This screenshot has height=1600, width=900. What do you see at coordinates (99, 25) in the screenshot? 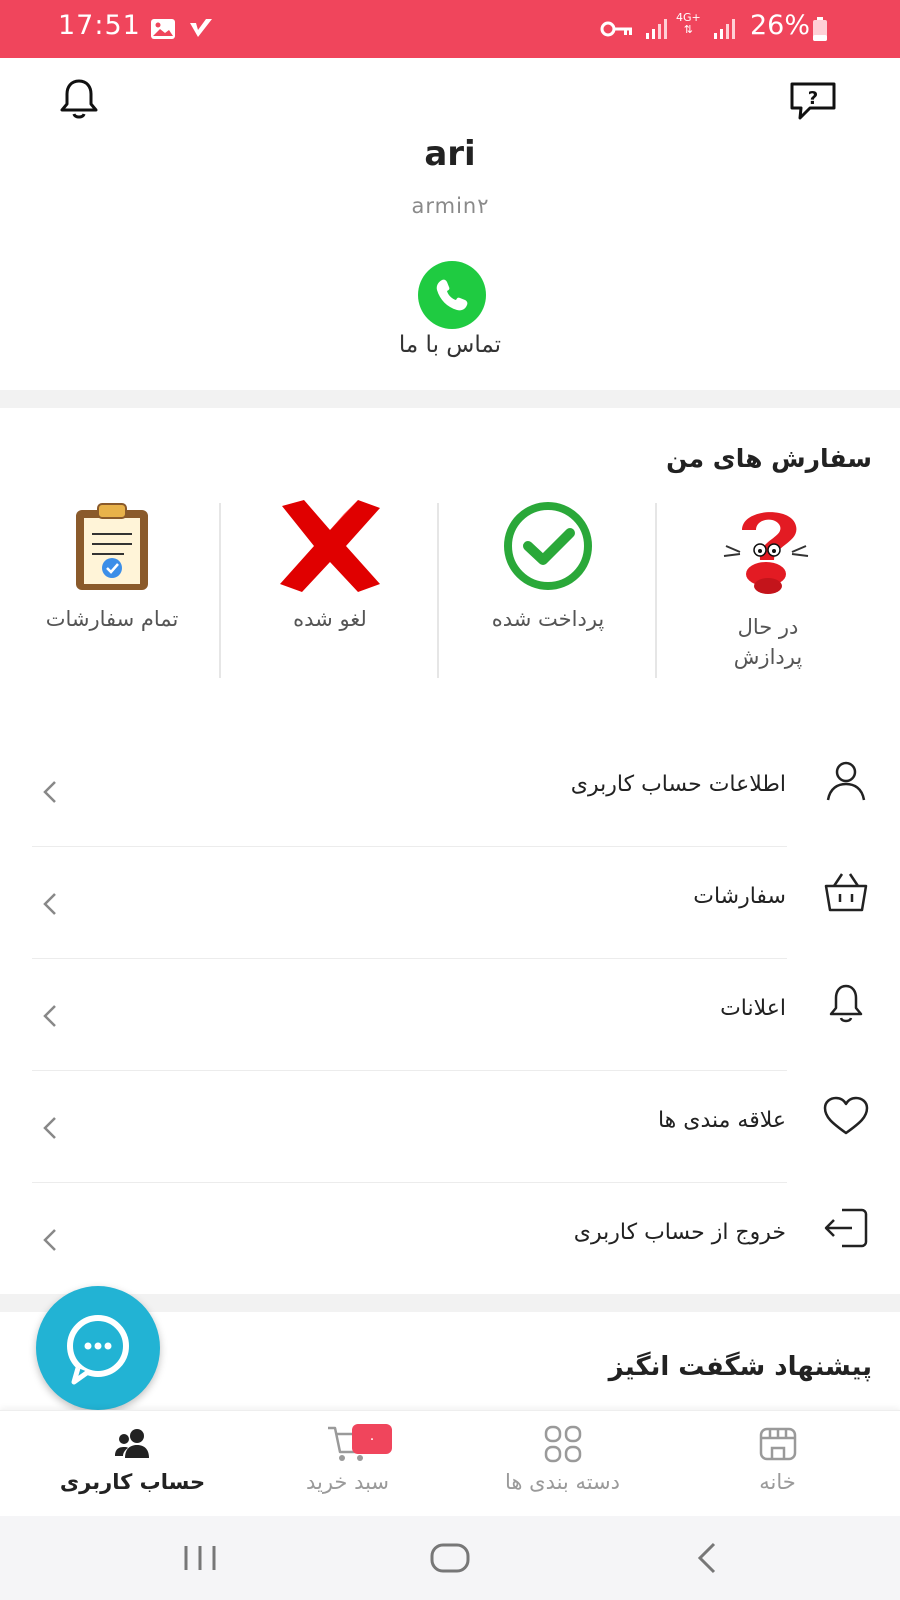
I see `status-time: 17:51` at bounding box center [99, 25].